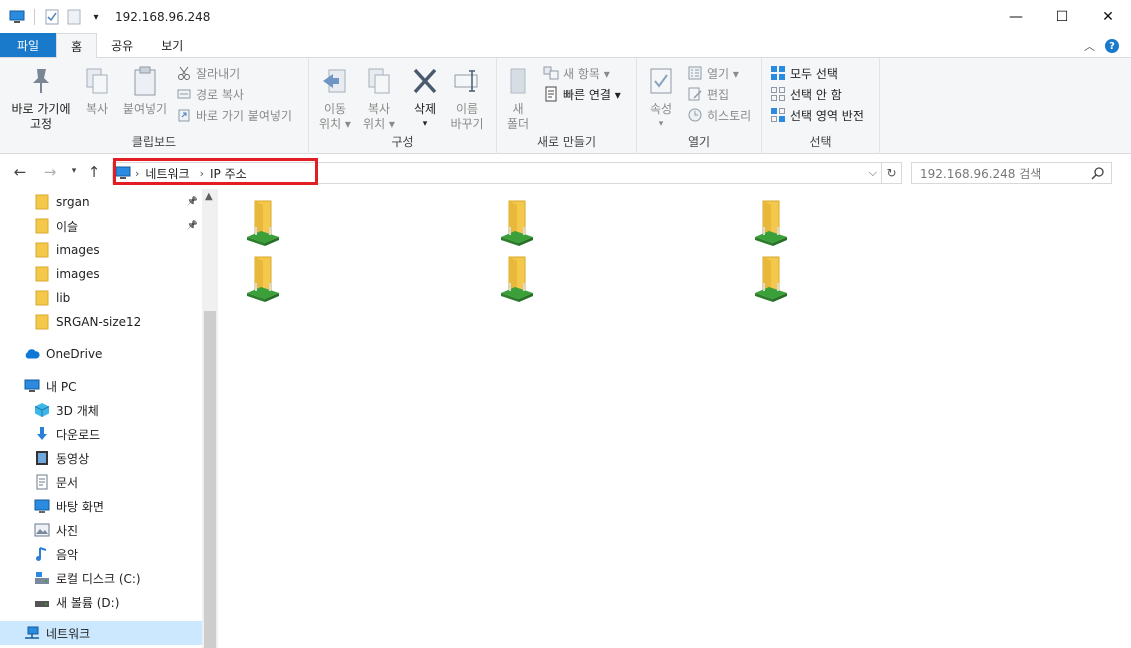 The height and width of the screenshot is (648, 1131). What do you see at coordinates (713, 73) in the screenshot?
I see `open-button: 열기 ▾` at bounding box center [713, 73].